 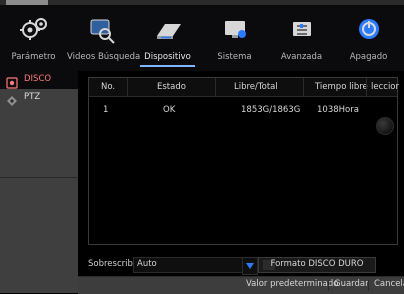 I want to click on nav-label: Sistema, so click(x=234, y=57).